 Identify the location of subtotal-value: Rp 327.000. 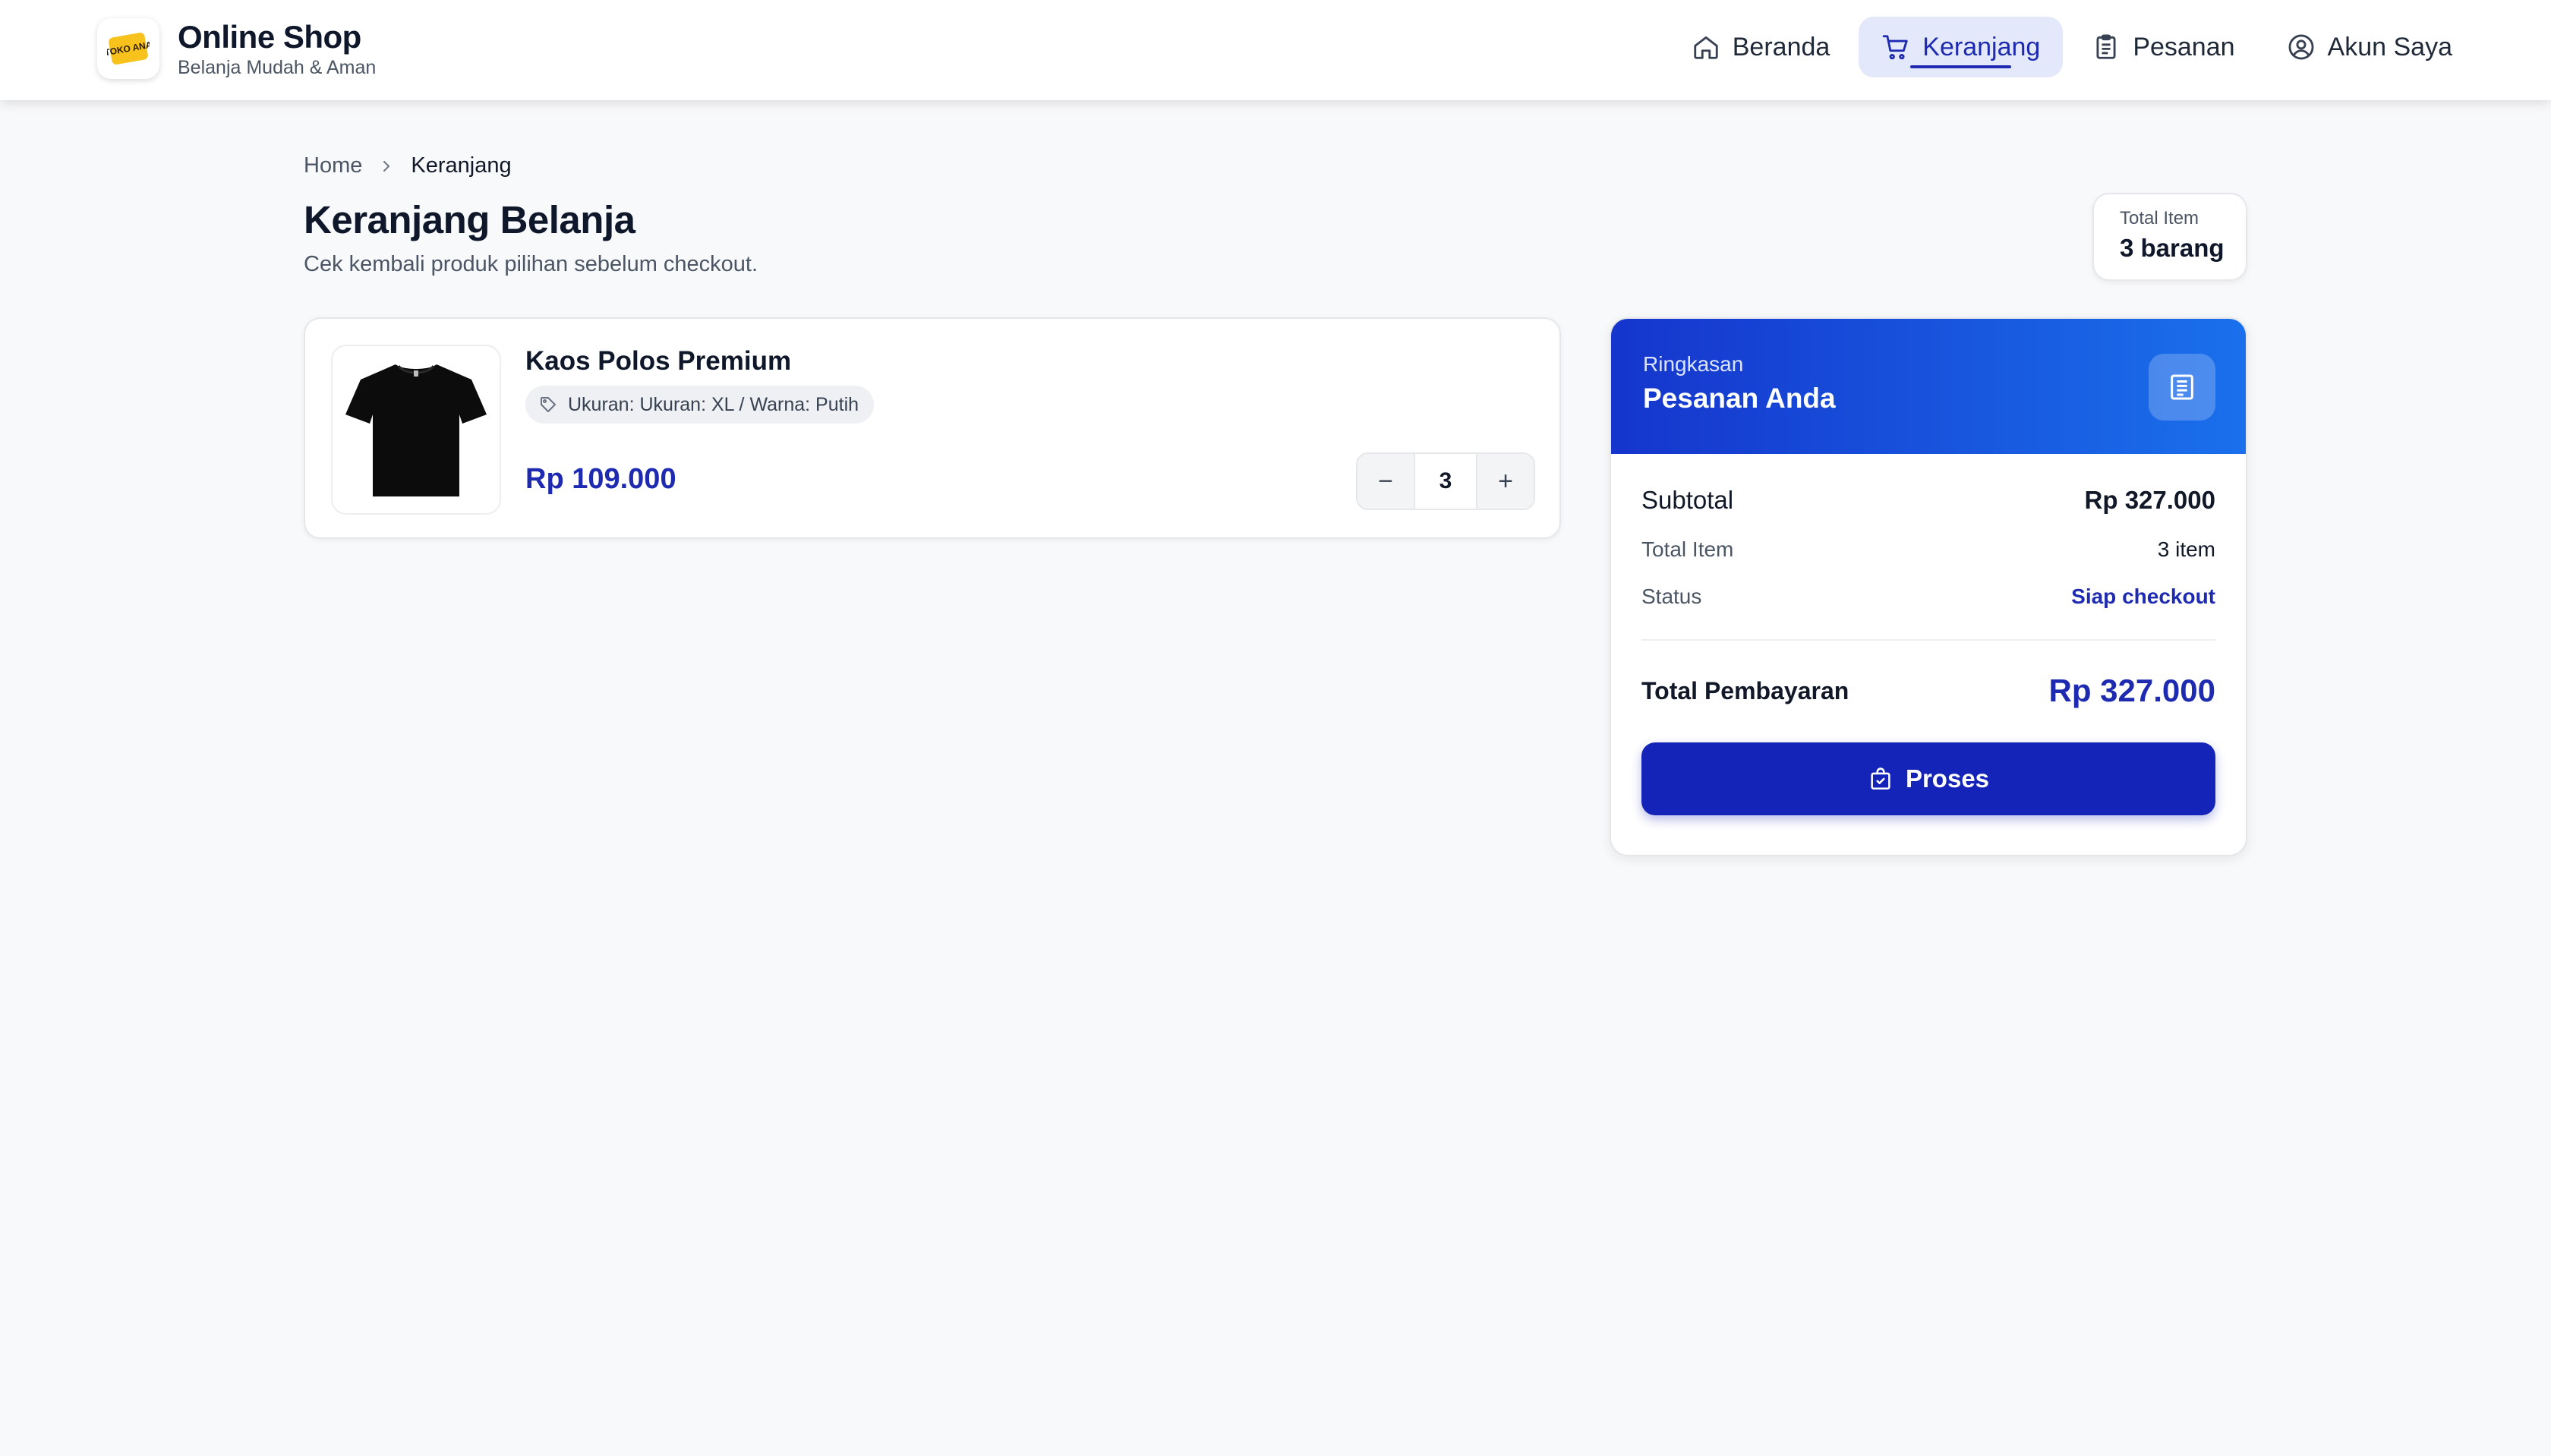
(2149, 500).